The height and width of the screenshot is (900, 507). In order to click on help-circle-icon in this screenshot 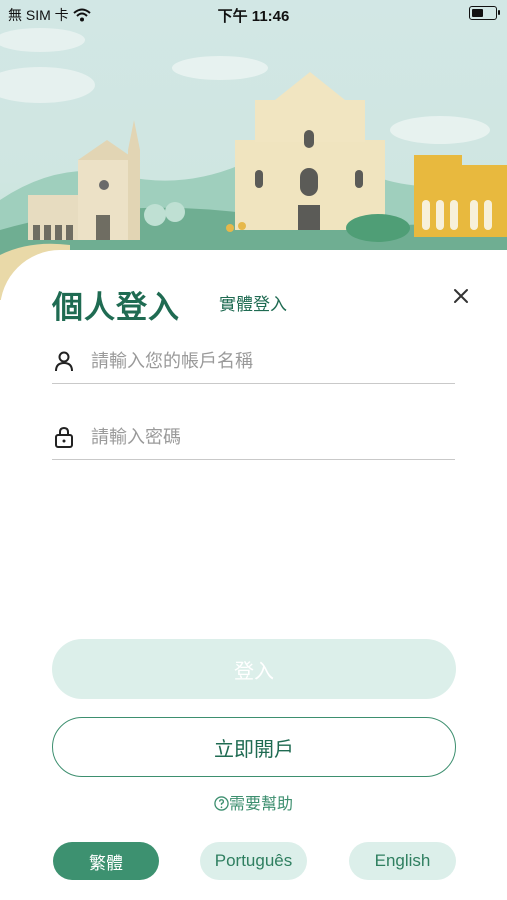, I will do `click(221, 803)`.